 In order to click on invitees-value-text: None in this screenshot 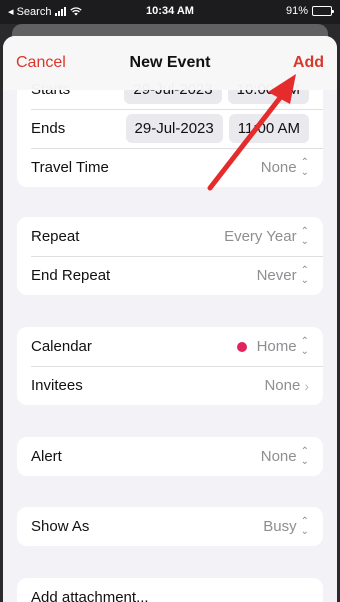, I will do `click(282, 385)`.